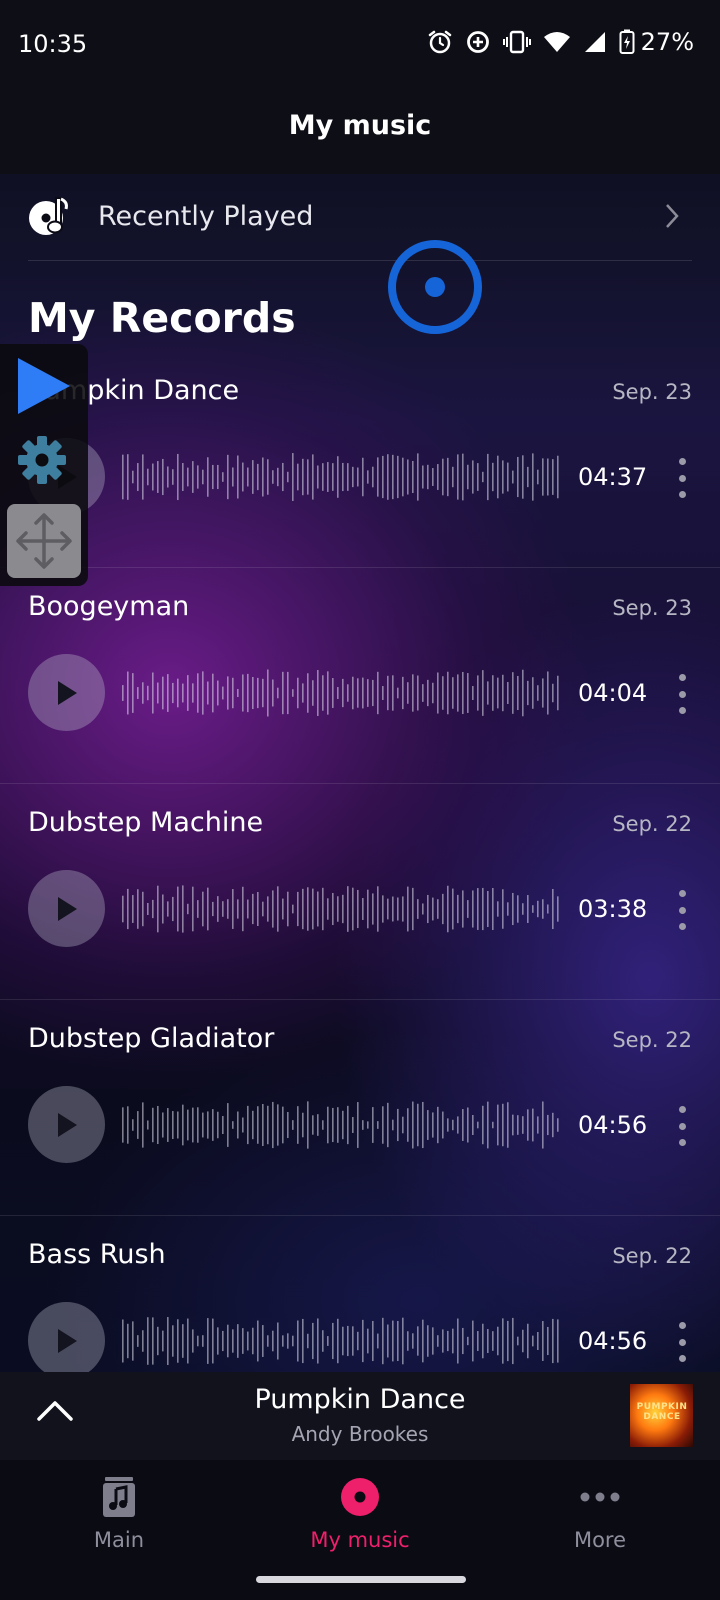  I want to click on record-item: Dubstep Gladiator Sep. 22 04:56, so click(360, 1108).